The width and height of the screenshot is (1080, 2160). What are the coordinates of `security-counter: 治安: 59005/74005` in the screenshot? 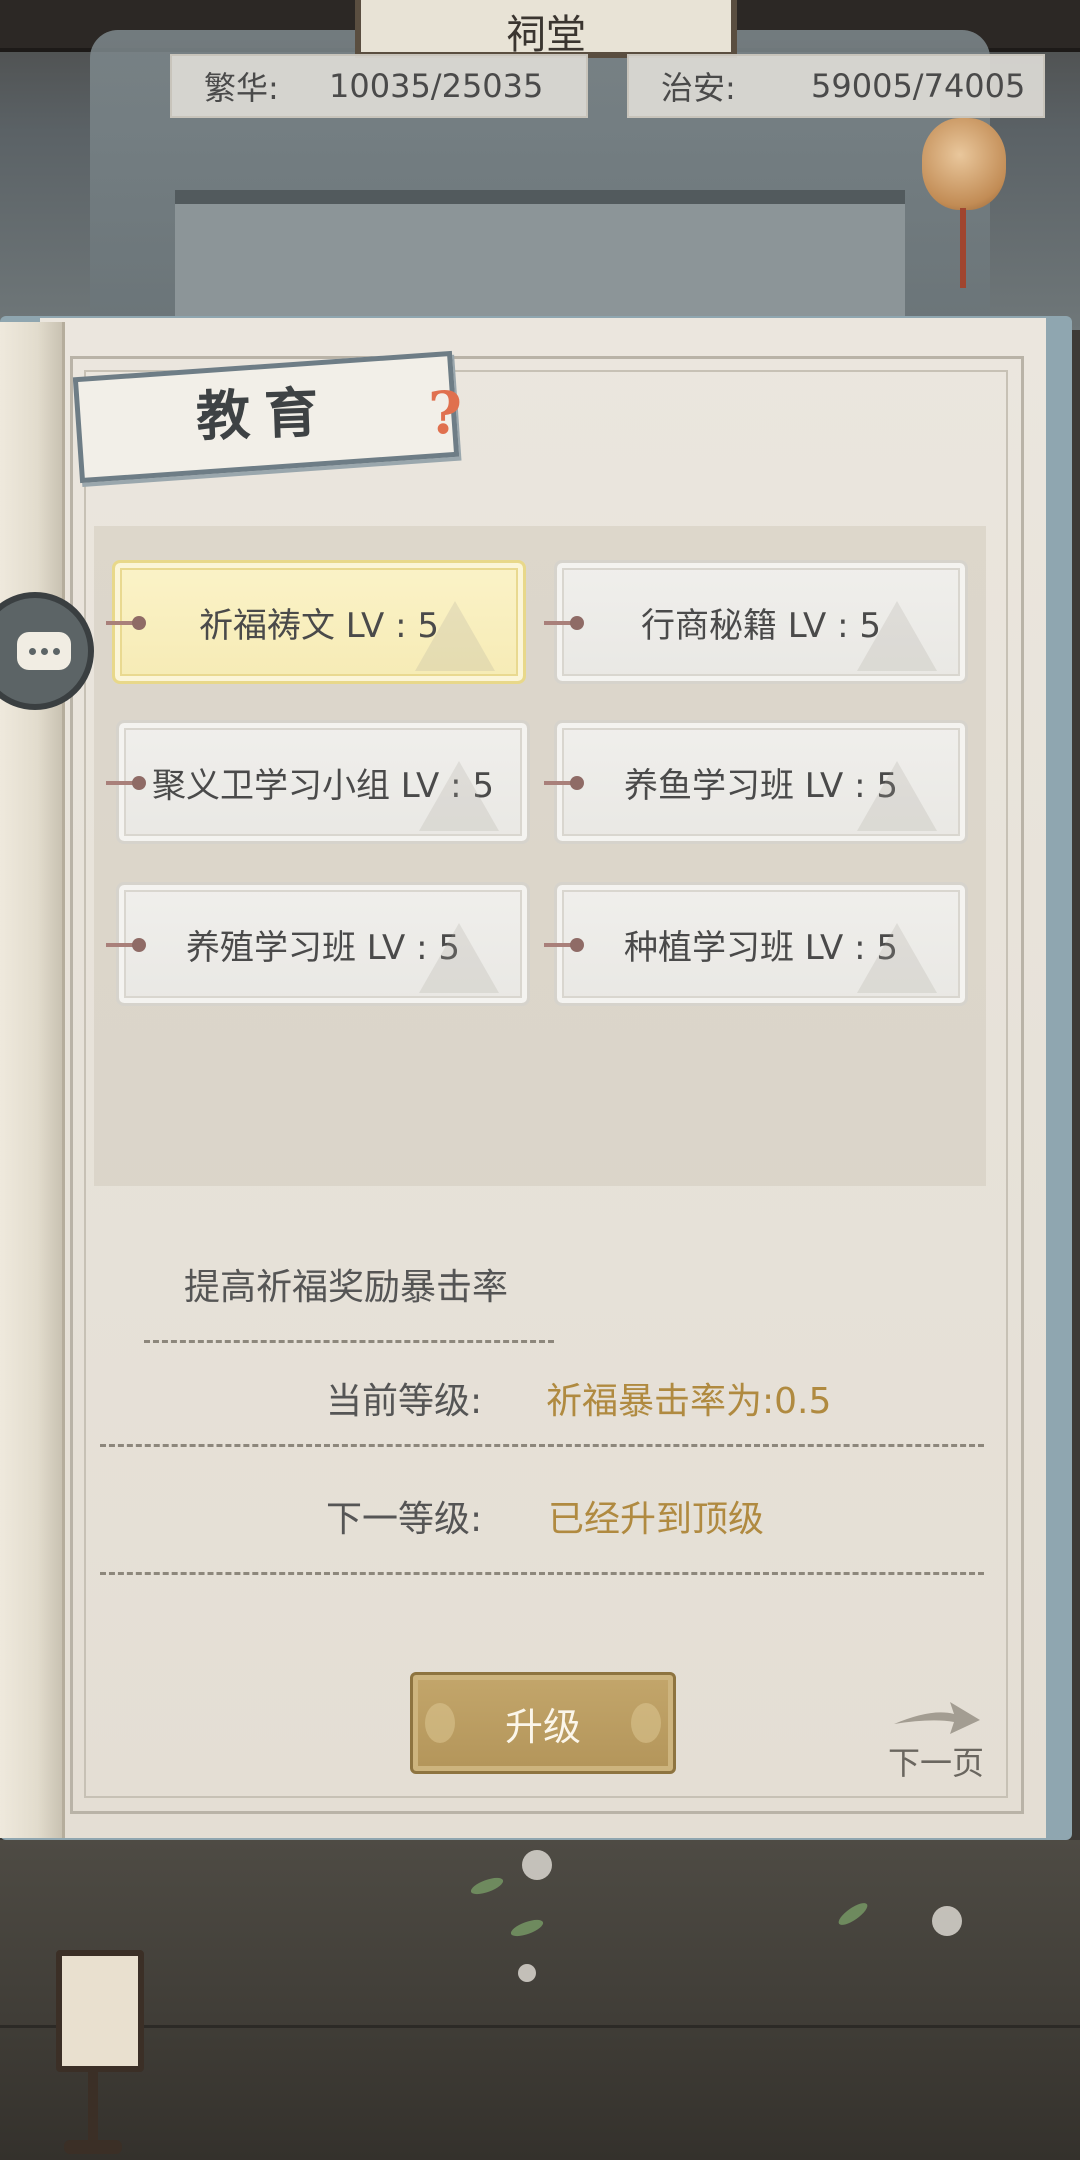 It's located at (836, 86).